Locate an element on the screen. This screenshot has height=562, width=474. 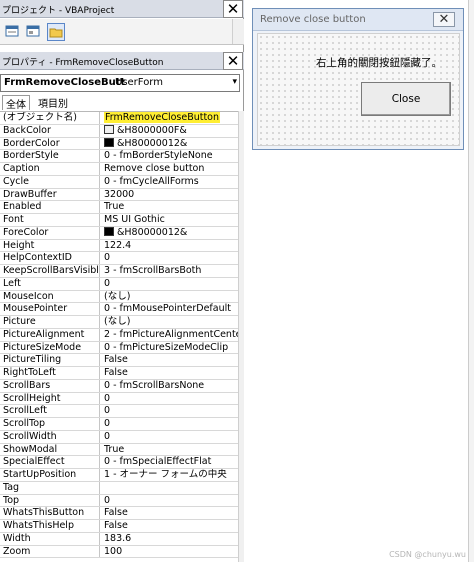
property-row: ScrollHeight 0 is located at coordinates (119, 399).